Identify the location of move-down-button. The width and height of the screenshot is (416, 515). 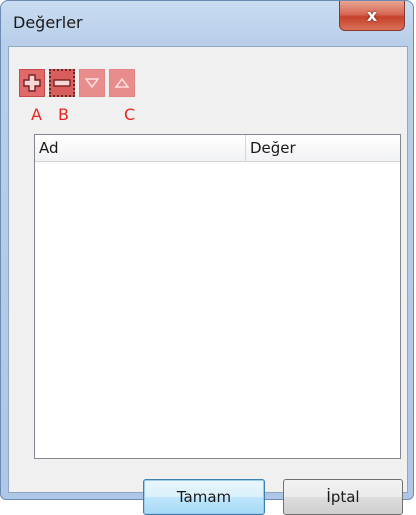
(92, 83).